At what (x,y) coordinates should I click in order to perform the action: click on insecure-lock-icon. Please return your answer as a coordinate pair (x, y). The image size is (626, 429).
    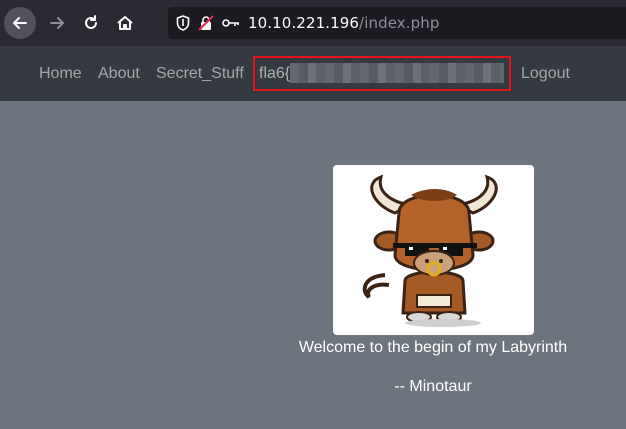
    Looking at the image, I should click on (206, 23).